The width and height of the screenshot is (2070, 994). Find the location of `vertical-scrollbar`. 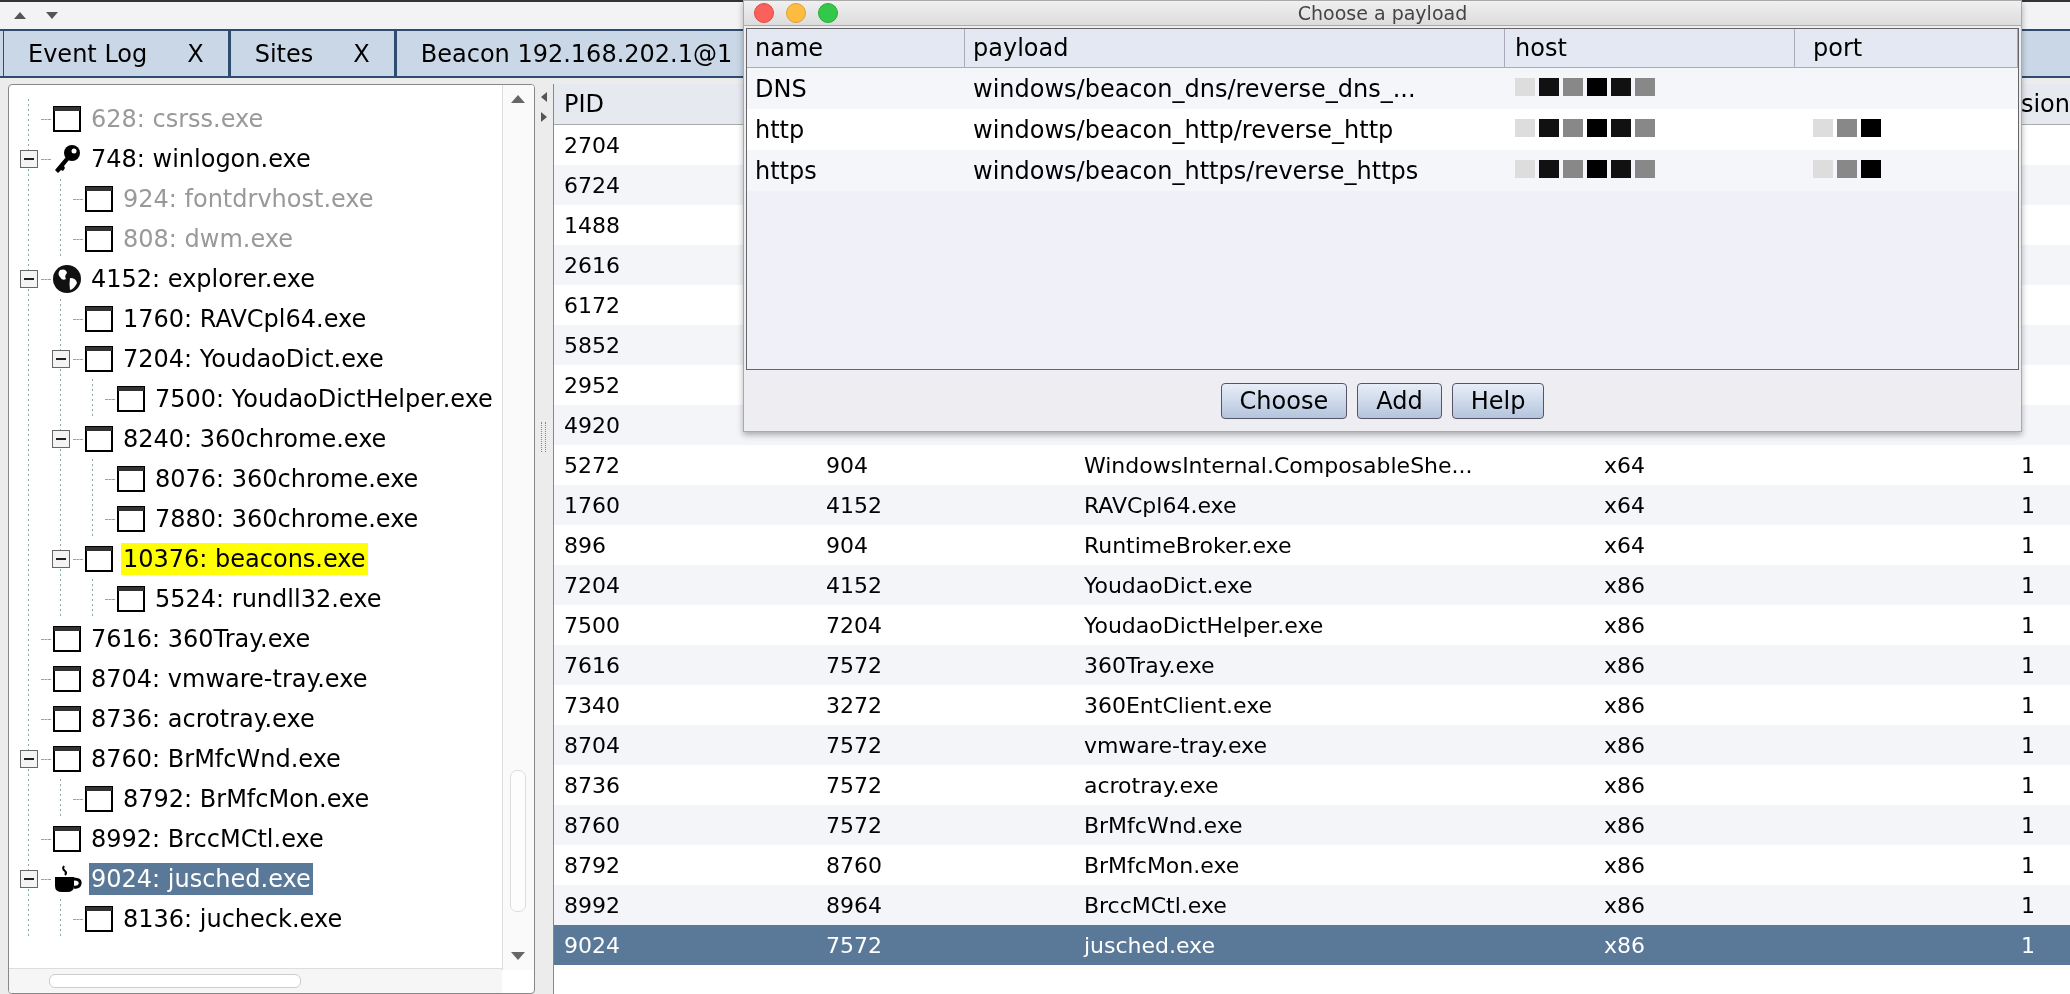

vertical-scrollbar is located at coordinates (517, 527).